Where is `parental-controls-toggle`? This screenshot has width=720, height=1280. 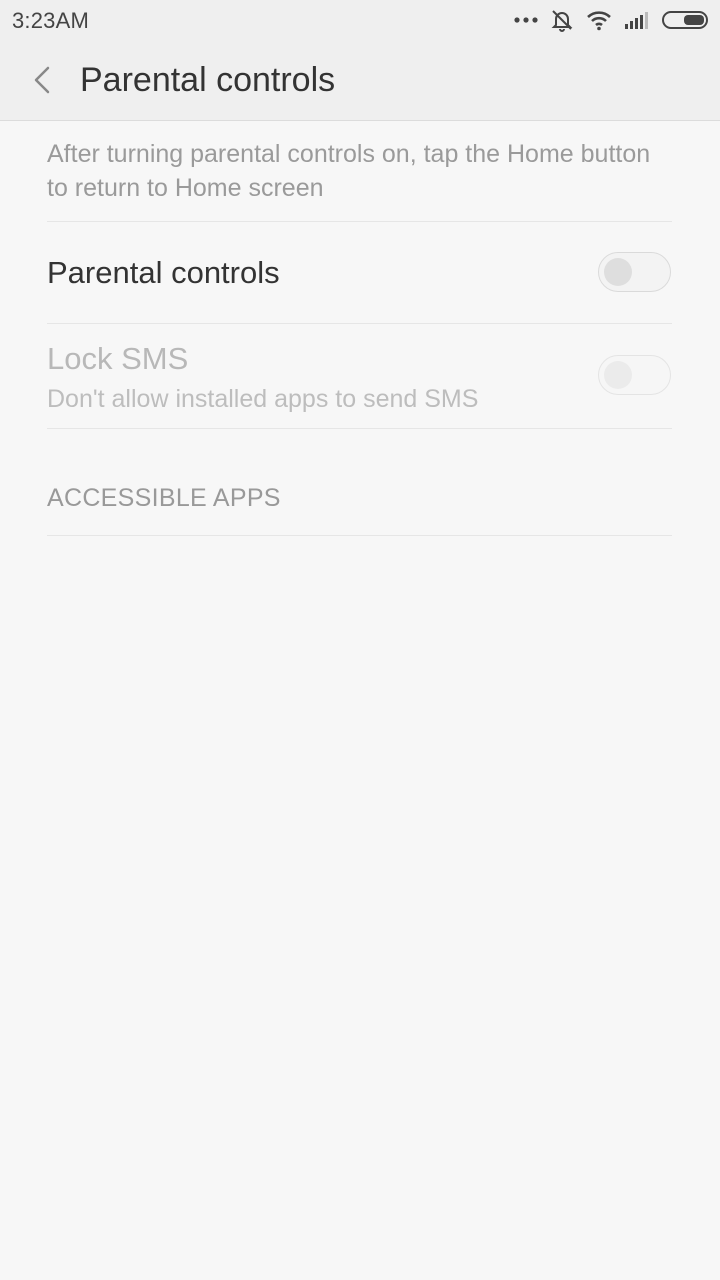
parental-controls-toggle is located at coordinates (634, 272).